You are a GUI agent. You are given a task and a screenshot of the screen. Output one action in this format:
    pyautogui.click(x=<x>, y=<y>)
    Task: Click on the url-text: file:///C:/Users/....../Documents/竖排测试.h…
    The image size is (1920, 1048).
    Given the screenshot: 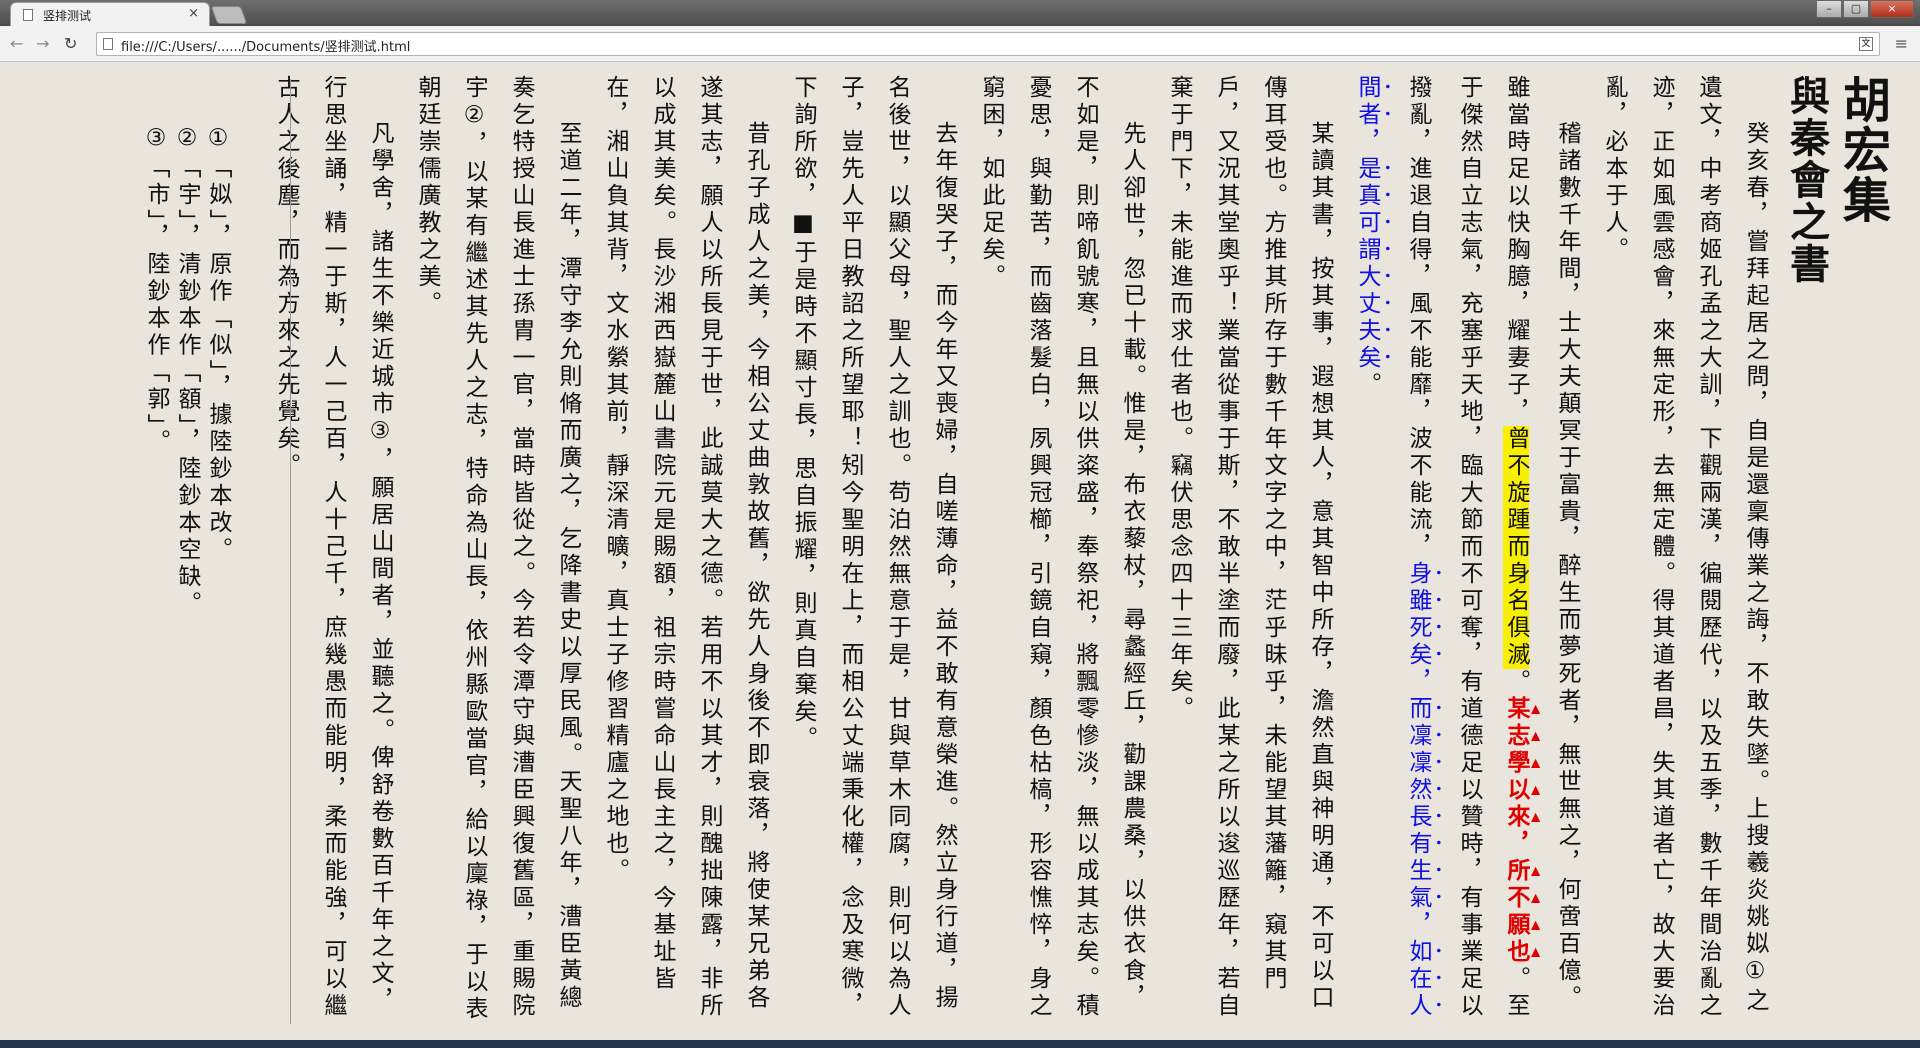 What is the action you would take?
    pyautogui.click(x=265, y=45)
    